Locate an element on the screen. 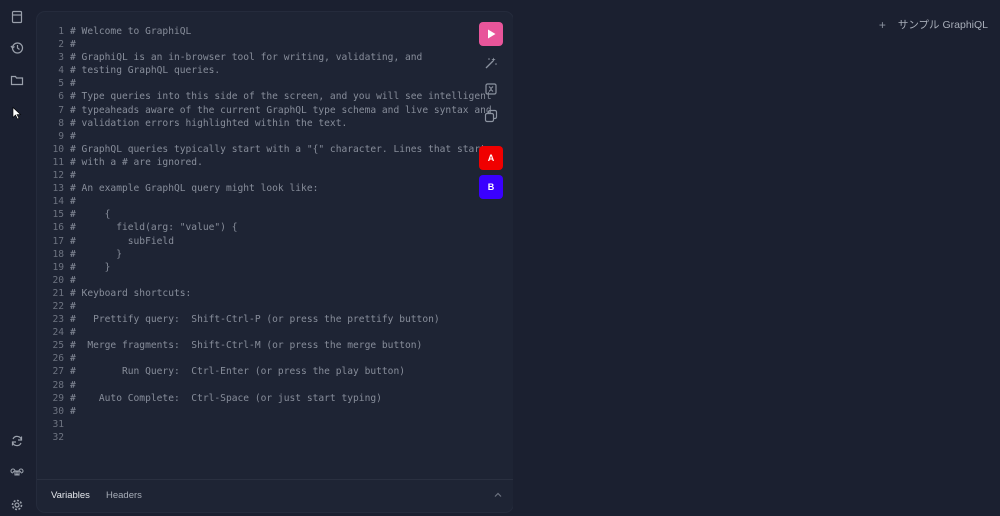  docs-icon is located at coordinates (17, 17).